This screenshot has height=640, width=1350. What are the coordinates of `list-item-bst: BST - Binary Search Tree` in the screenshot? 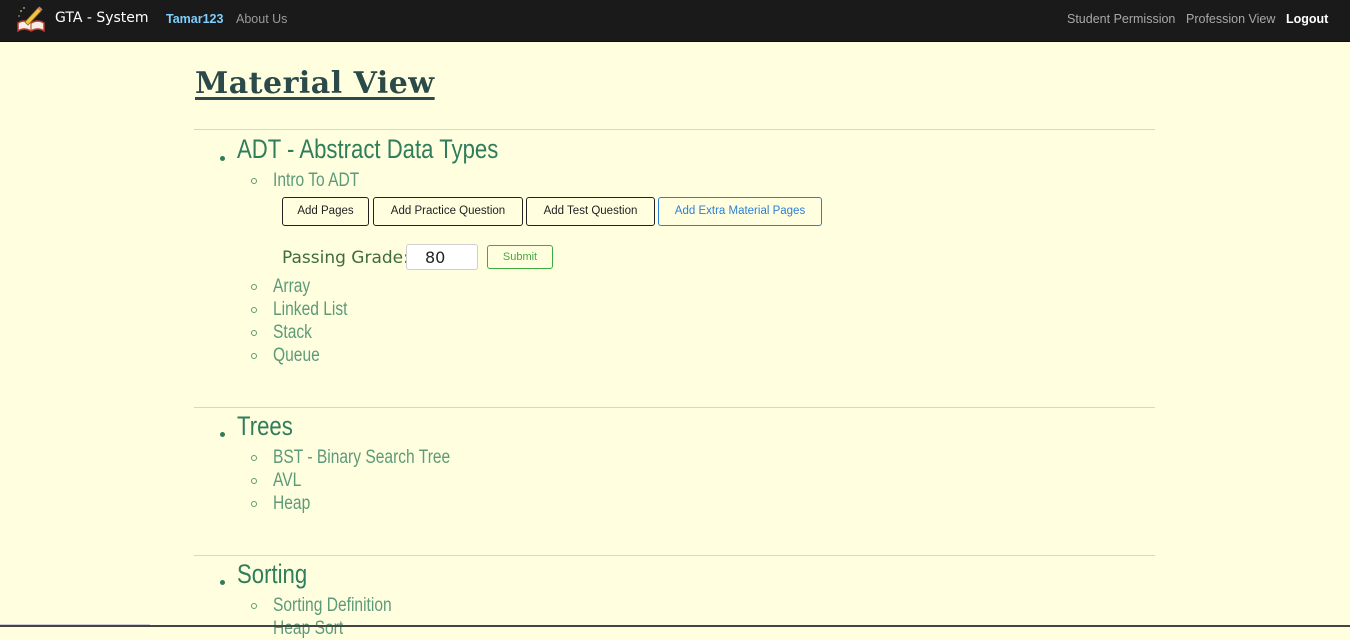 It's located at (361, 458).